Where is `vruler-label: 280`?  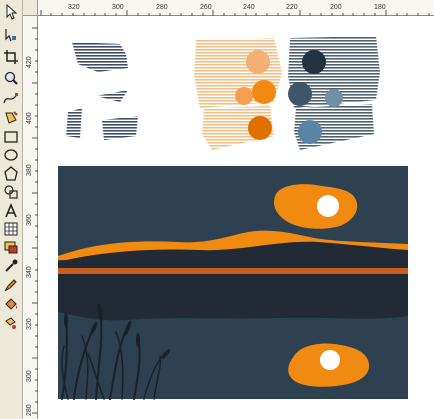 vruler-label: 280 is located at coordinates (29, 410).